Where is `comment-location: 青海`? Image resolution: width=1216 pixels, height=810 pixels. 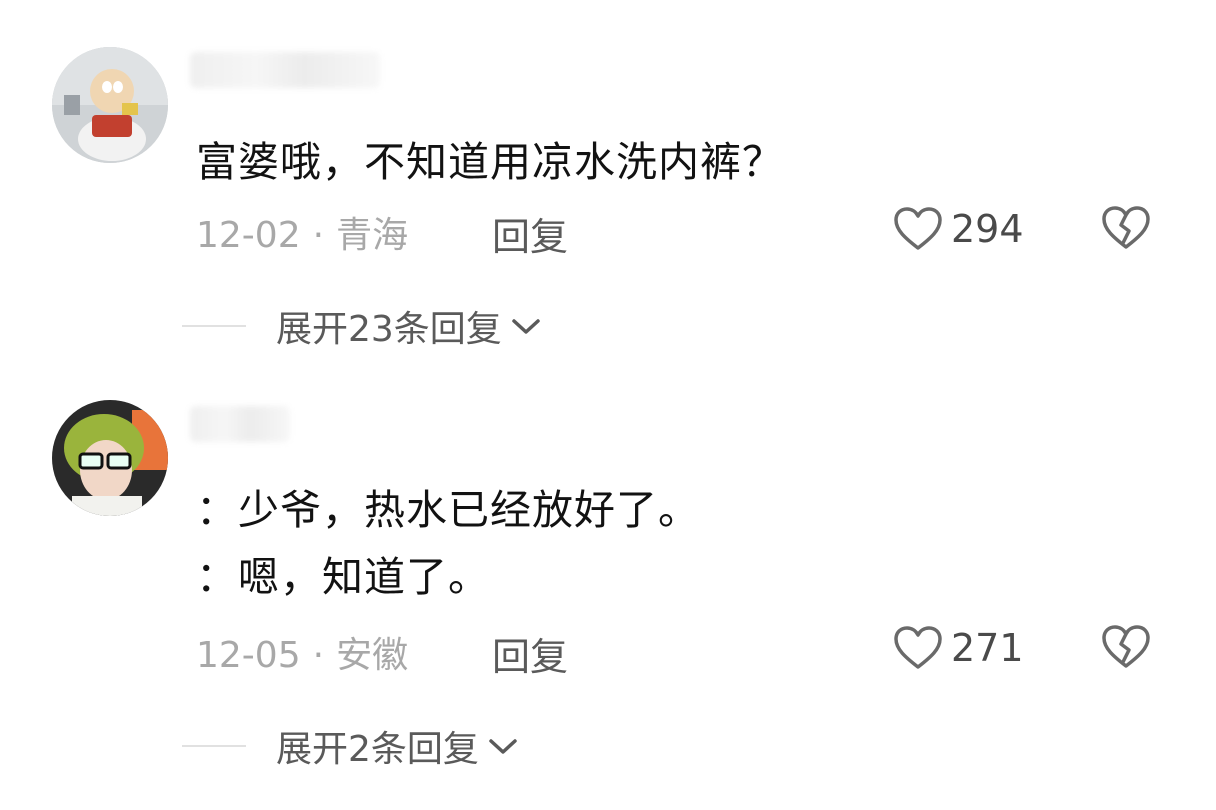
comment-location: 青海 is located at coordinates (372, 235).